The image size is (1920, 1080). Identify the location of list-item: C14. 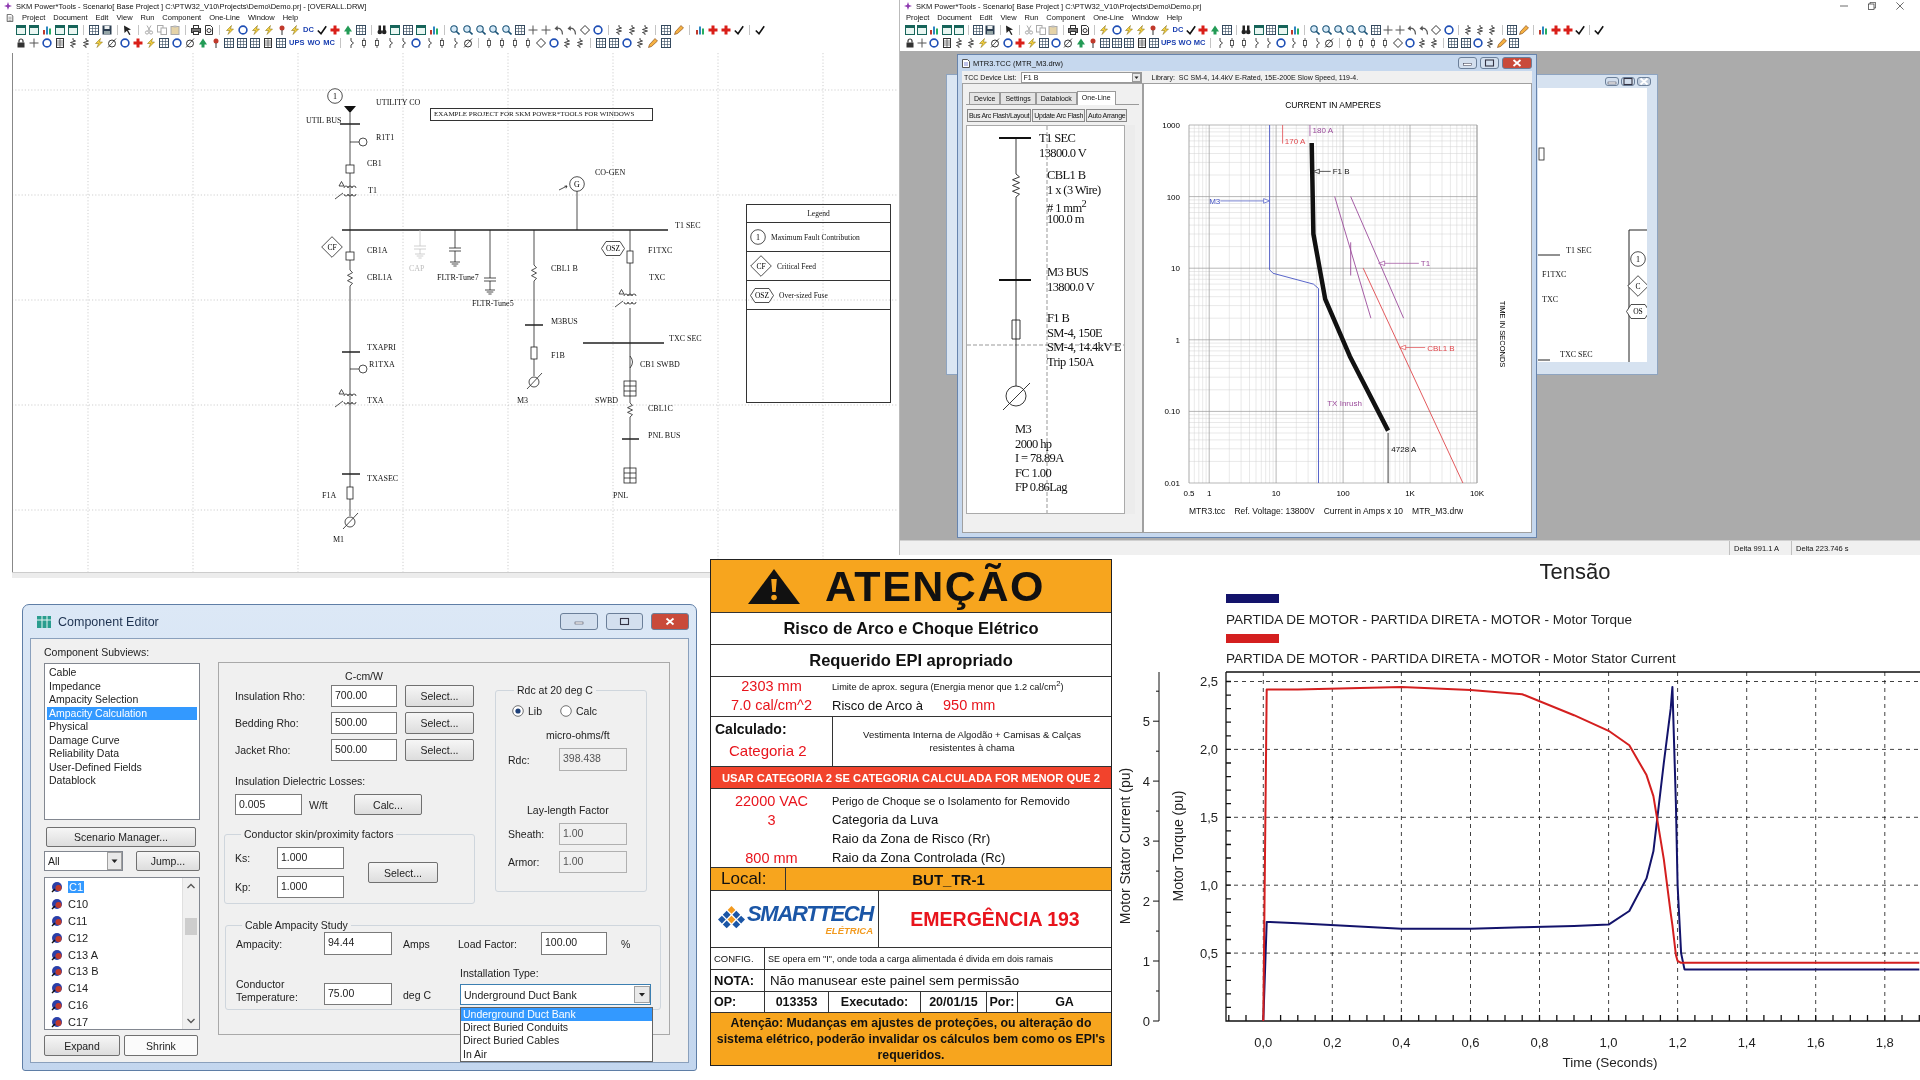
(113, 988).